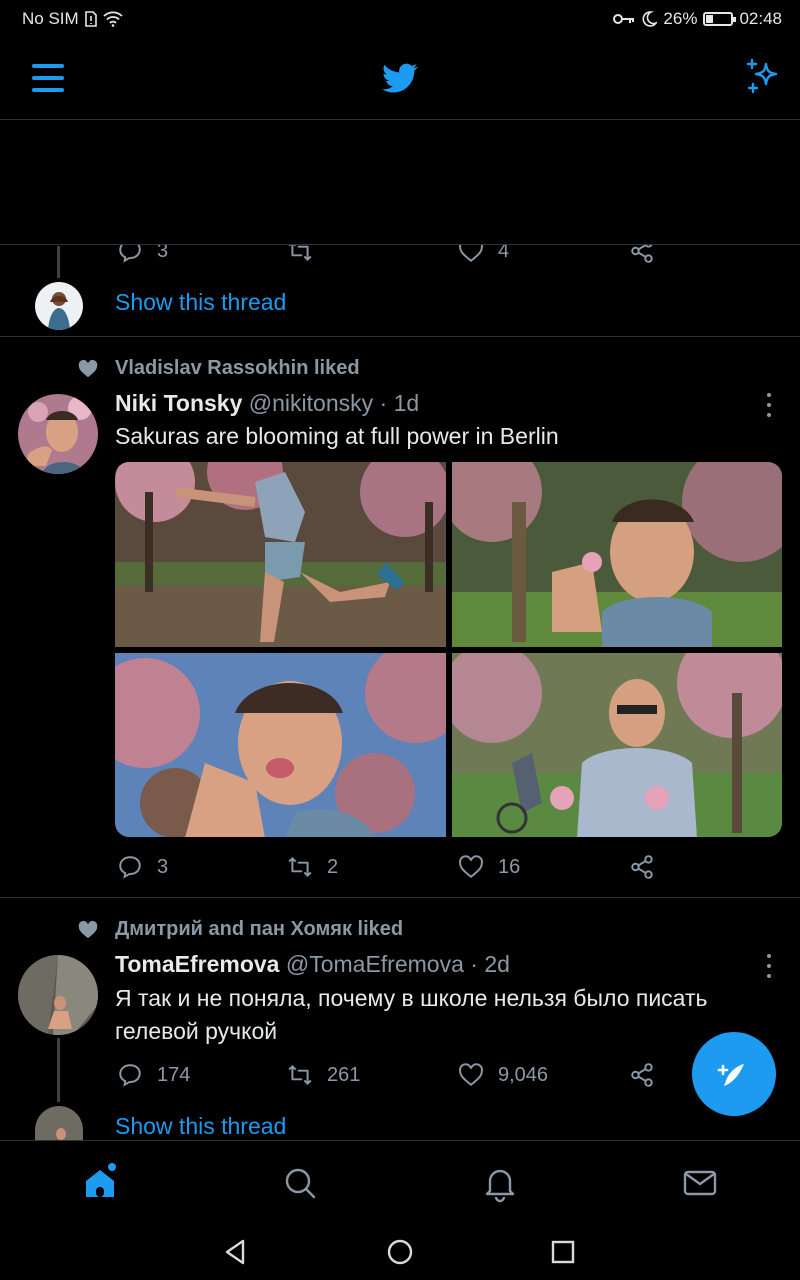 The width and height of the screenshot is (800, 1280). I want to click on moon-icon, so click(650, 19).